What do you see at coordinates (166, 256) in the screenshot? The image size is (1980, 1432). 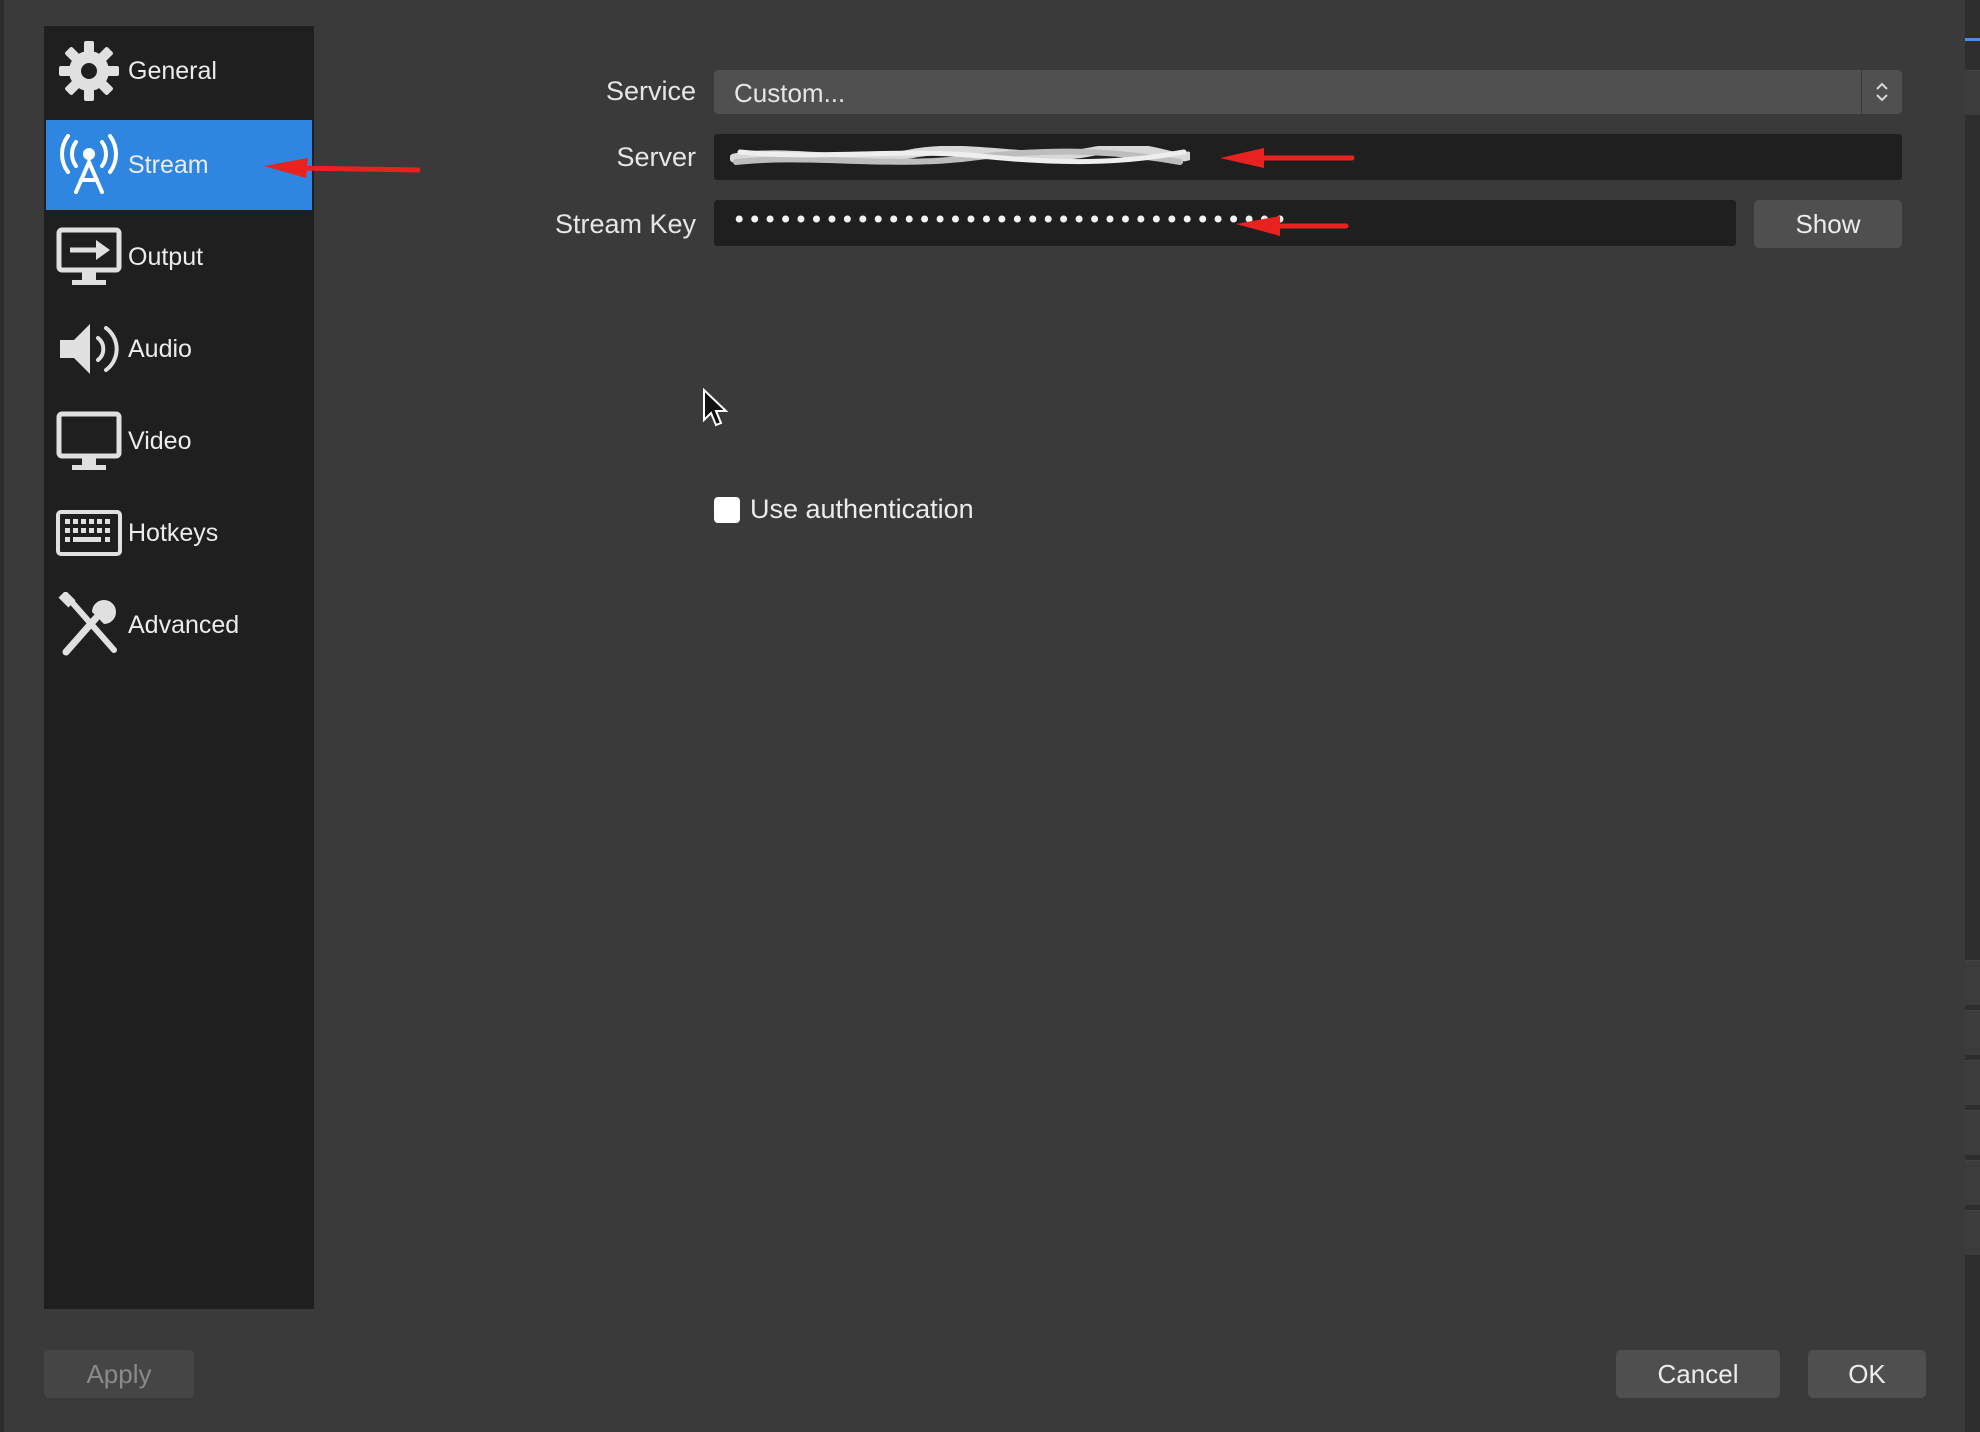 I see `sidebar-item-label: Output` at bounding box center [166, 256].